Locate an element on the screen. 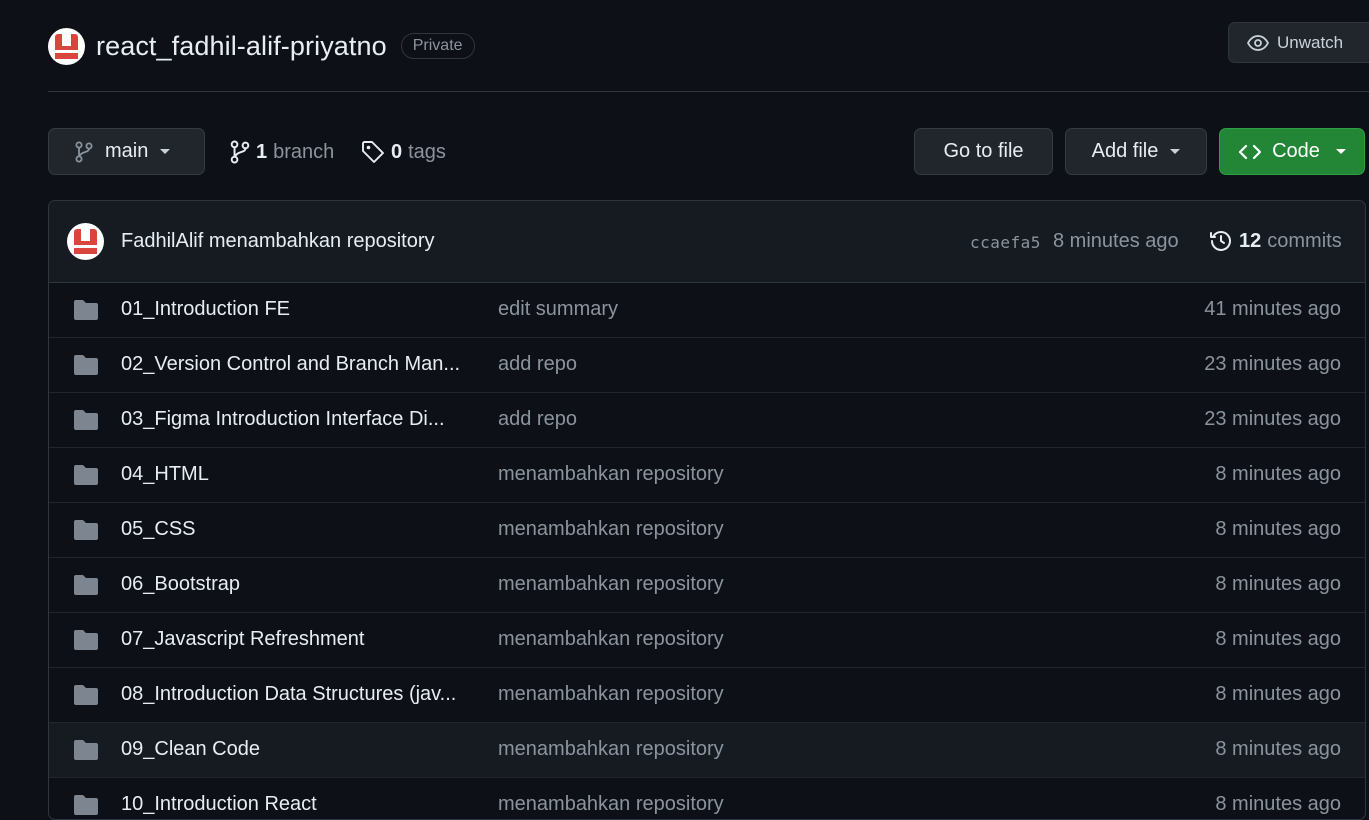  code-button: Code is located at coordinates (1292, 151).